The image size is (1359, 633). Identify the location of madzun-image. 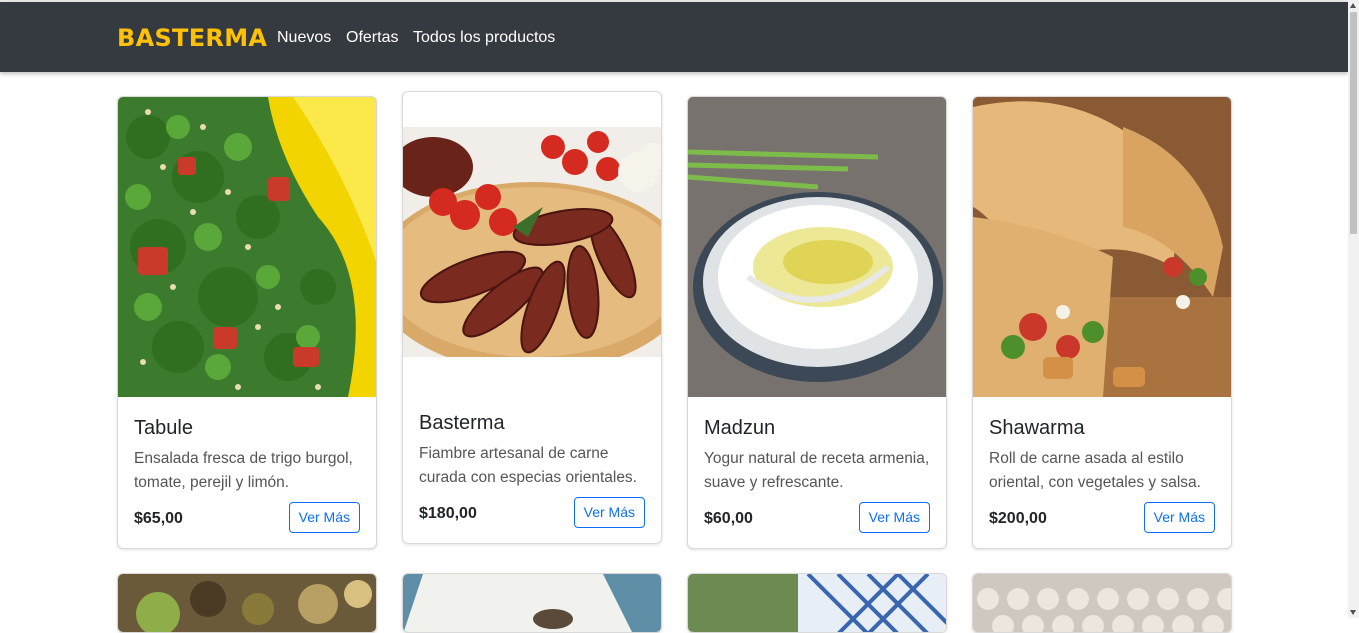
(817, 247).